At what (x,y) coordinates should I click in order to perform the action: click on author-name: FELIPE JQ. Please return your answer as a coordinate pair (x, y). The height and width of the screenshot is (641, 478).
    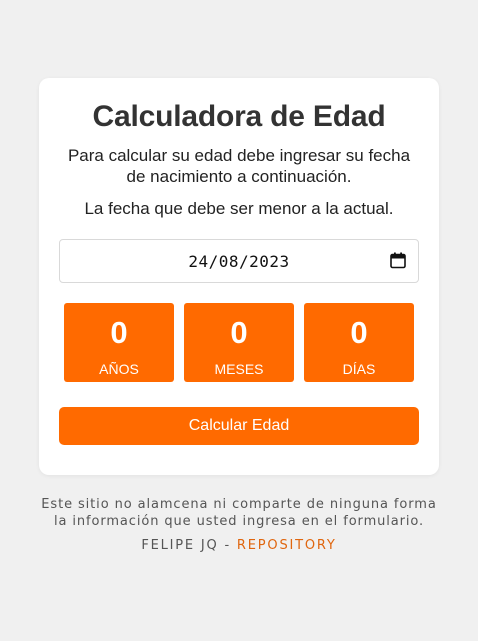
    Looking at the image, I should click on (180, 545).